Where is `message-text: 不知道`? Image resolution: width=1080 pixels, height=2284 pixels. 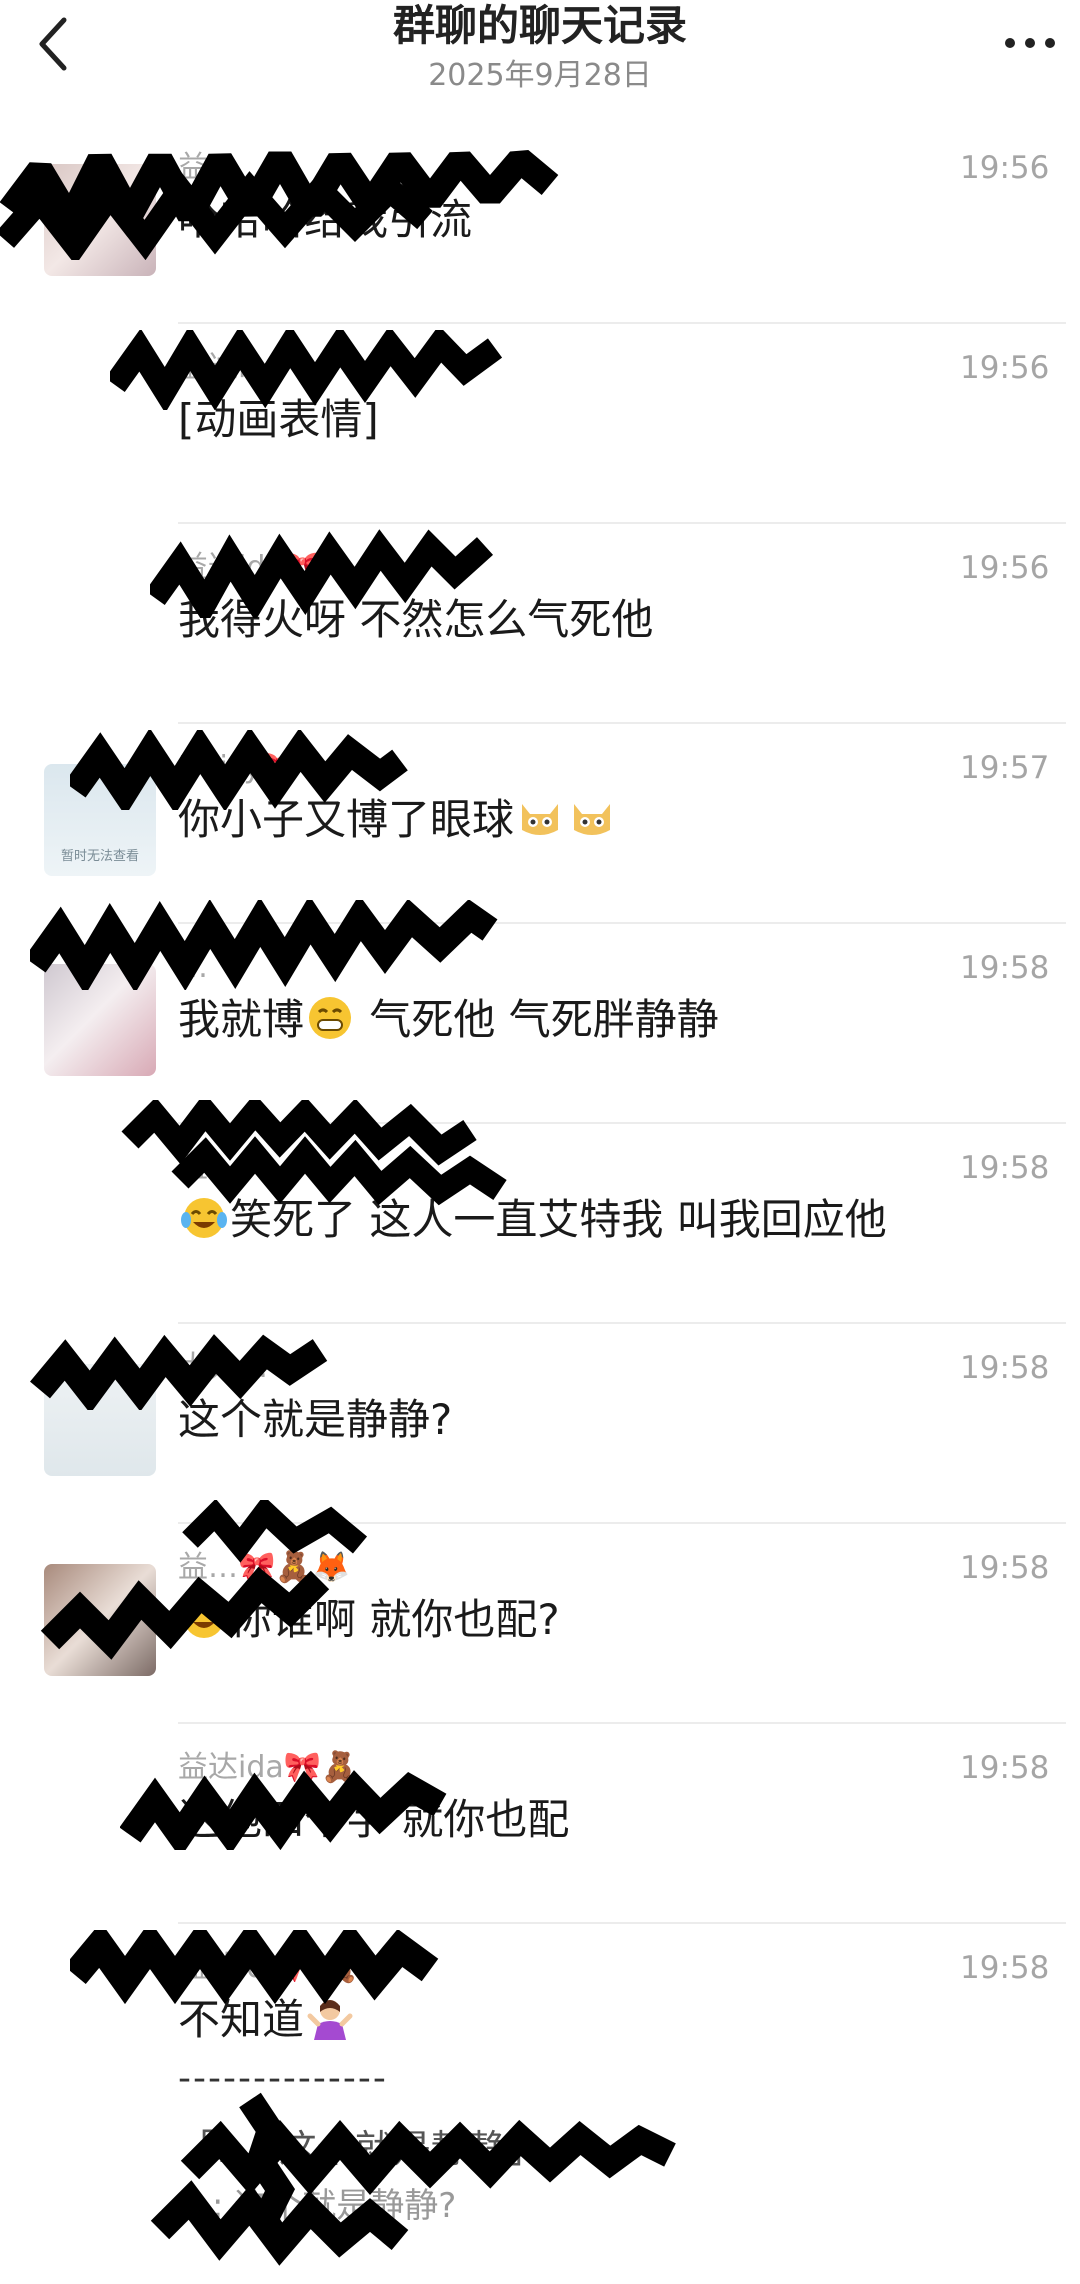
message-text: 不知道 is located at coordinates (267, 2020).